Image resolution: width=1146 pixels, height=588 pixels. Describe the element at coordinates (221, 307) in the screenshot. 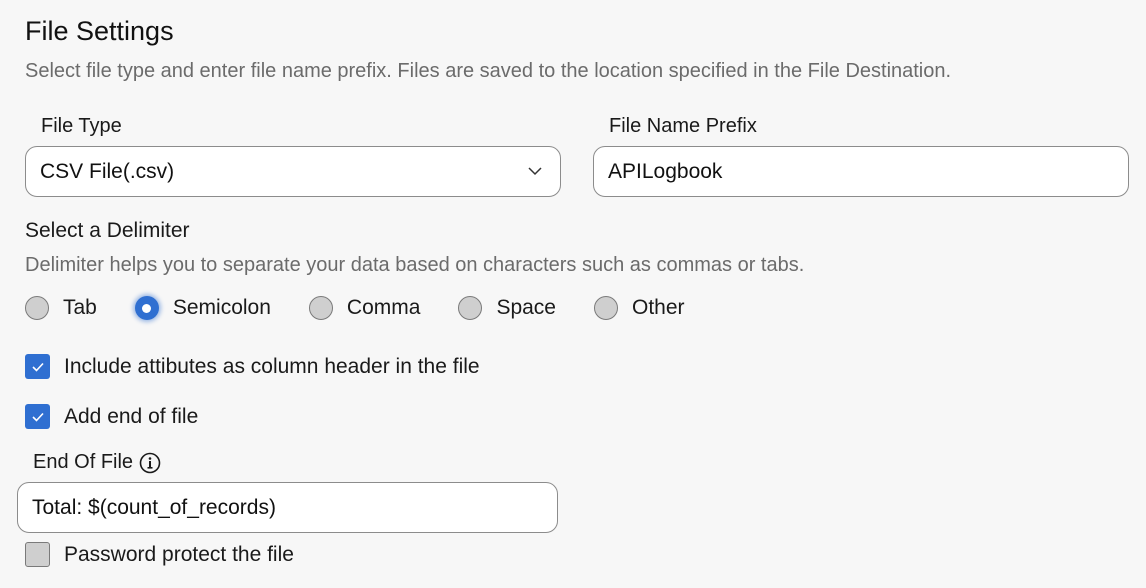

I see `radio-label: Semicolon` at that location.